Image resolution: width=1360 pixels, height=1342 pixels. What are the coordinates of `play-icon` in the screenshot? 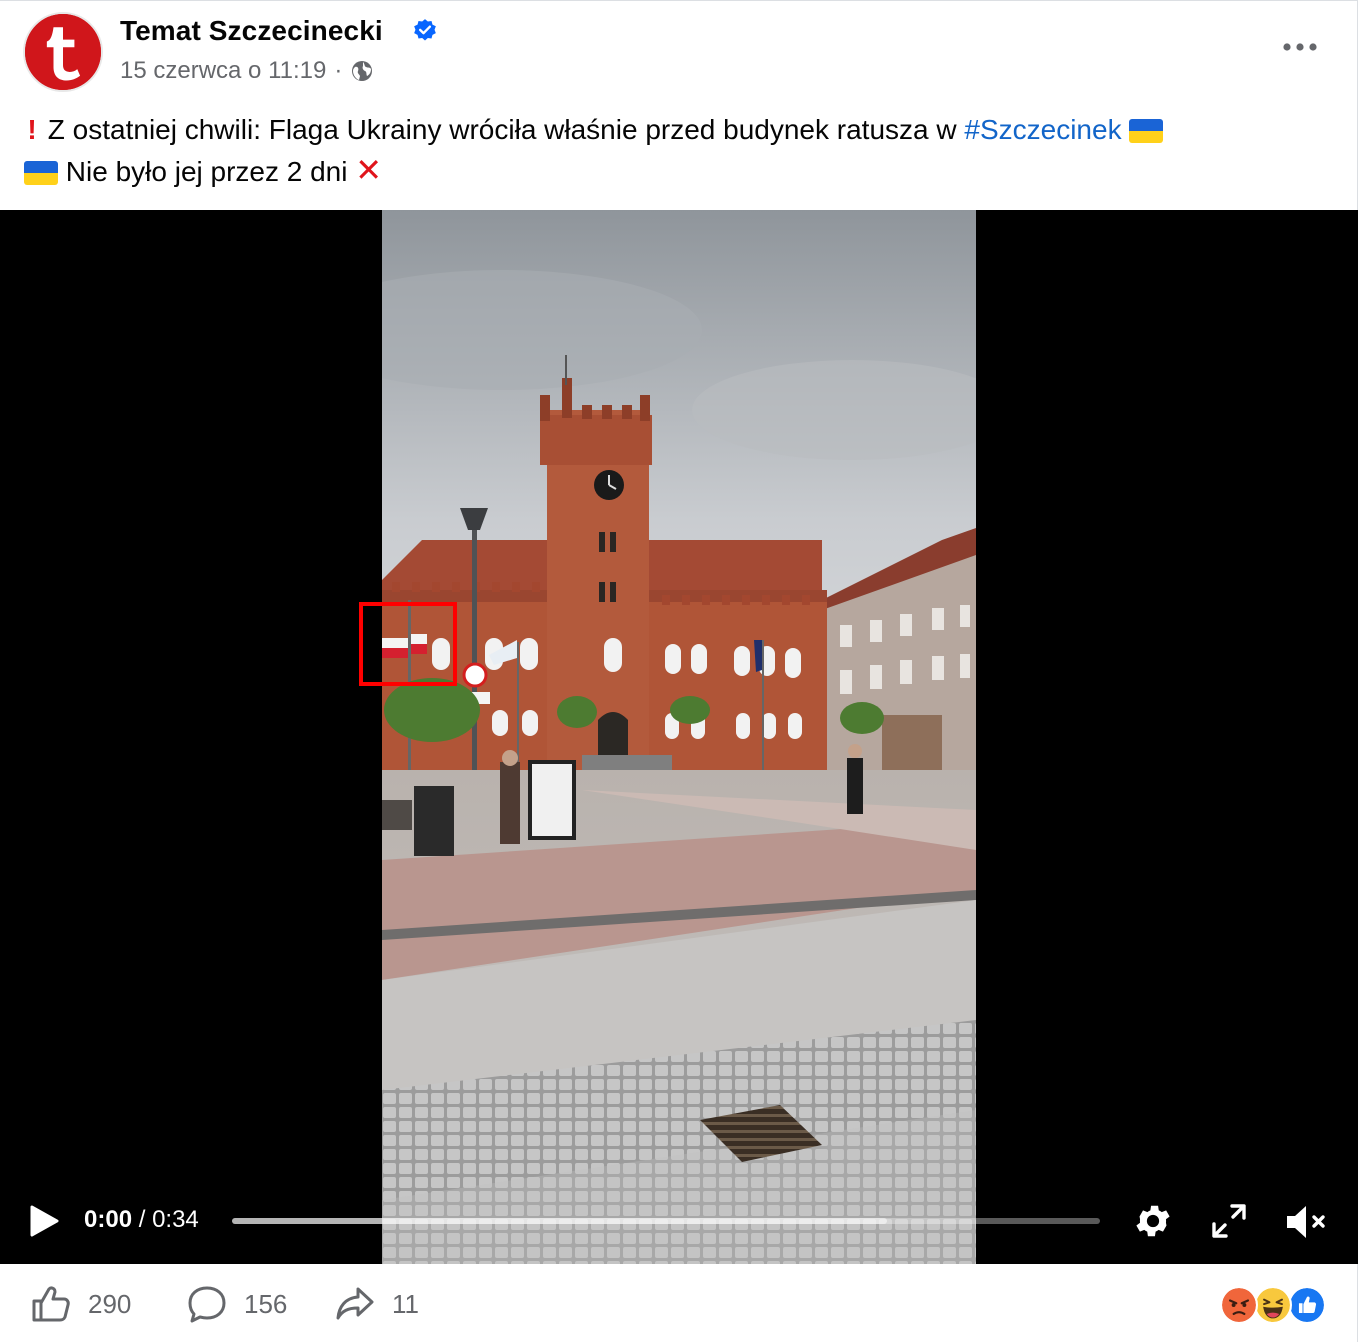 It's located at (44, 1221).